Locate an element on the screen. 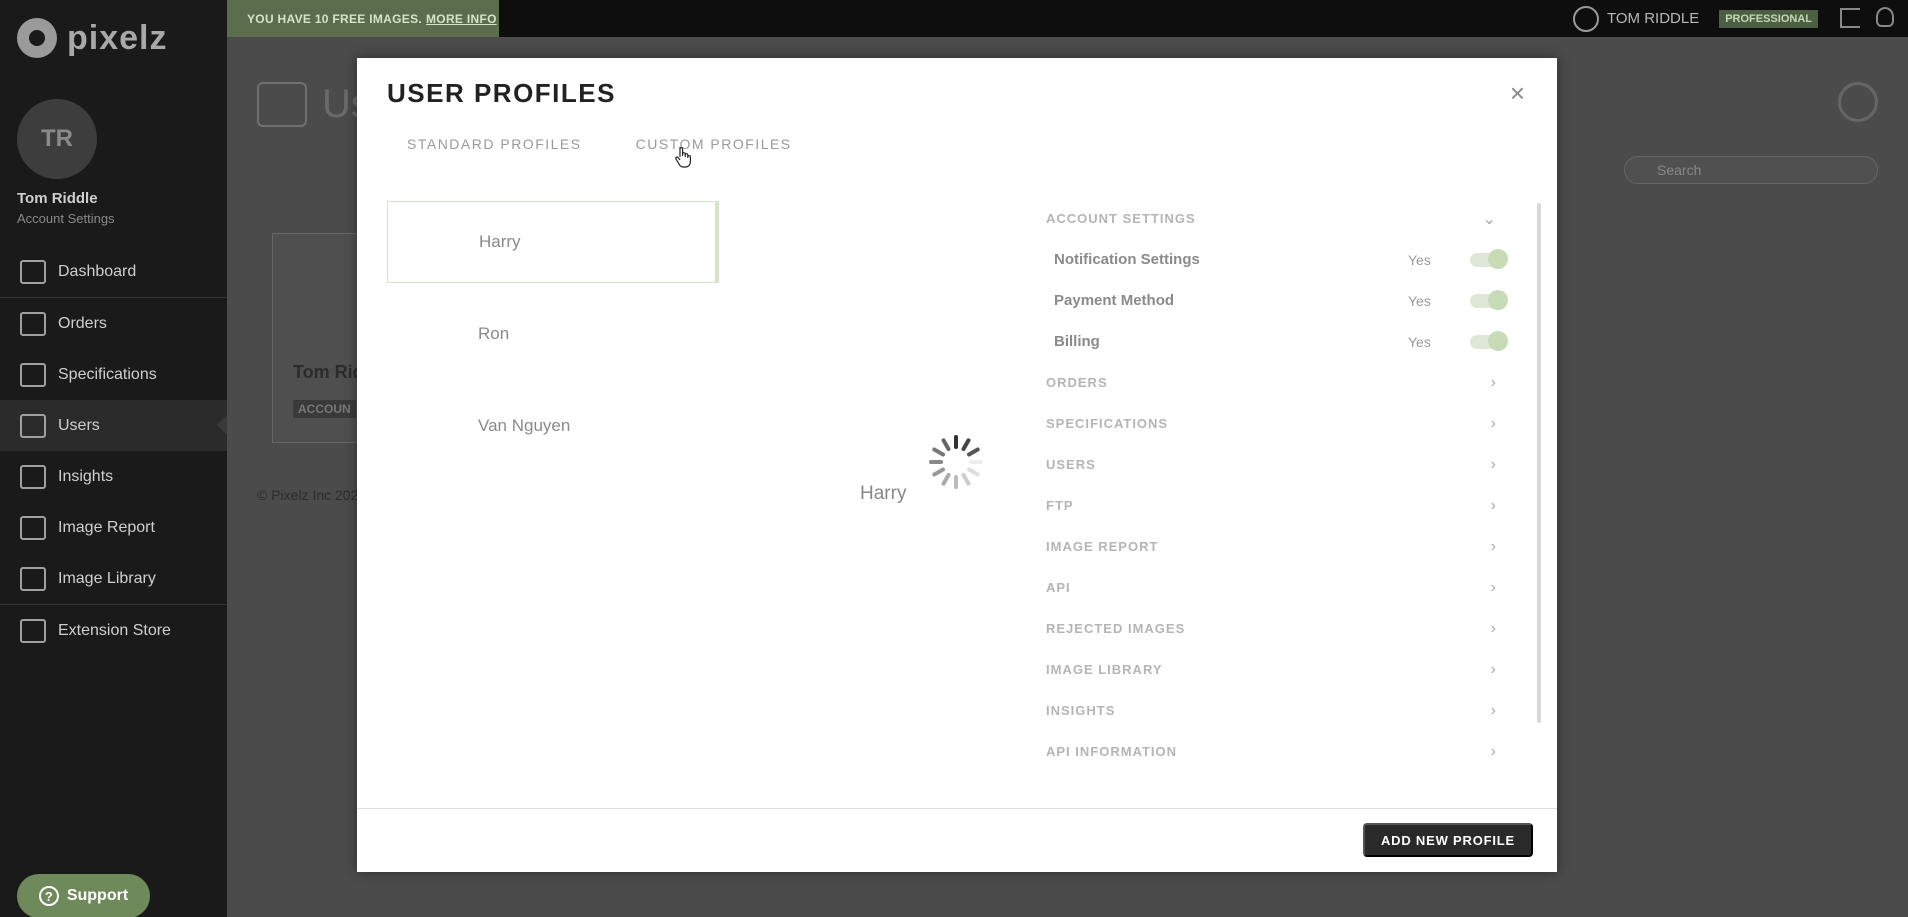  top-user-menu: TOM RIDDLE PROFESSIONAL is located at coordinates (1695, 18).